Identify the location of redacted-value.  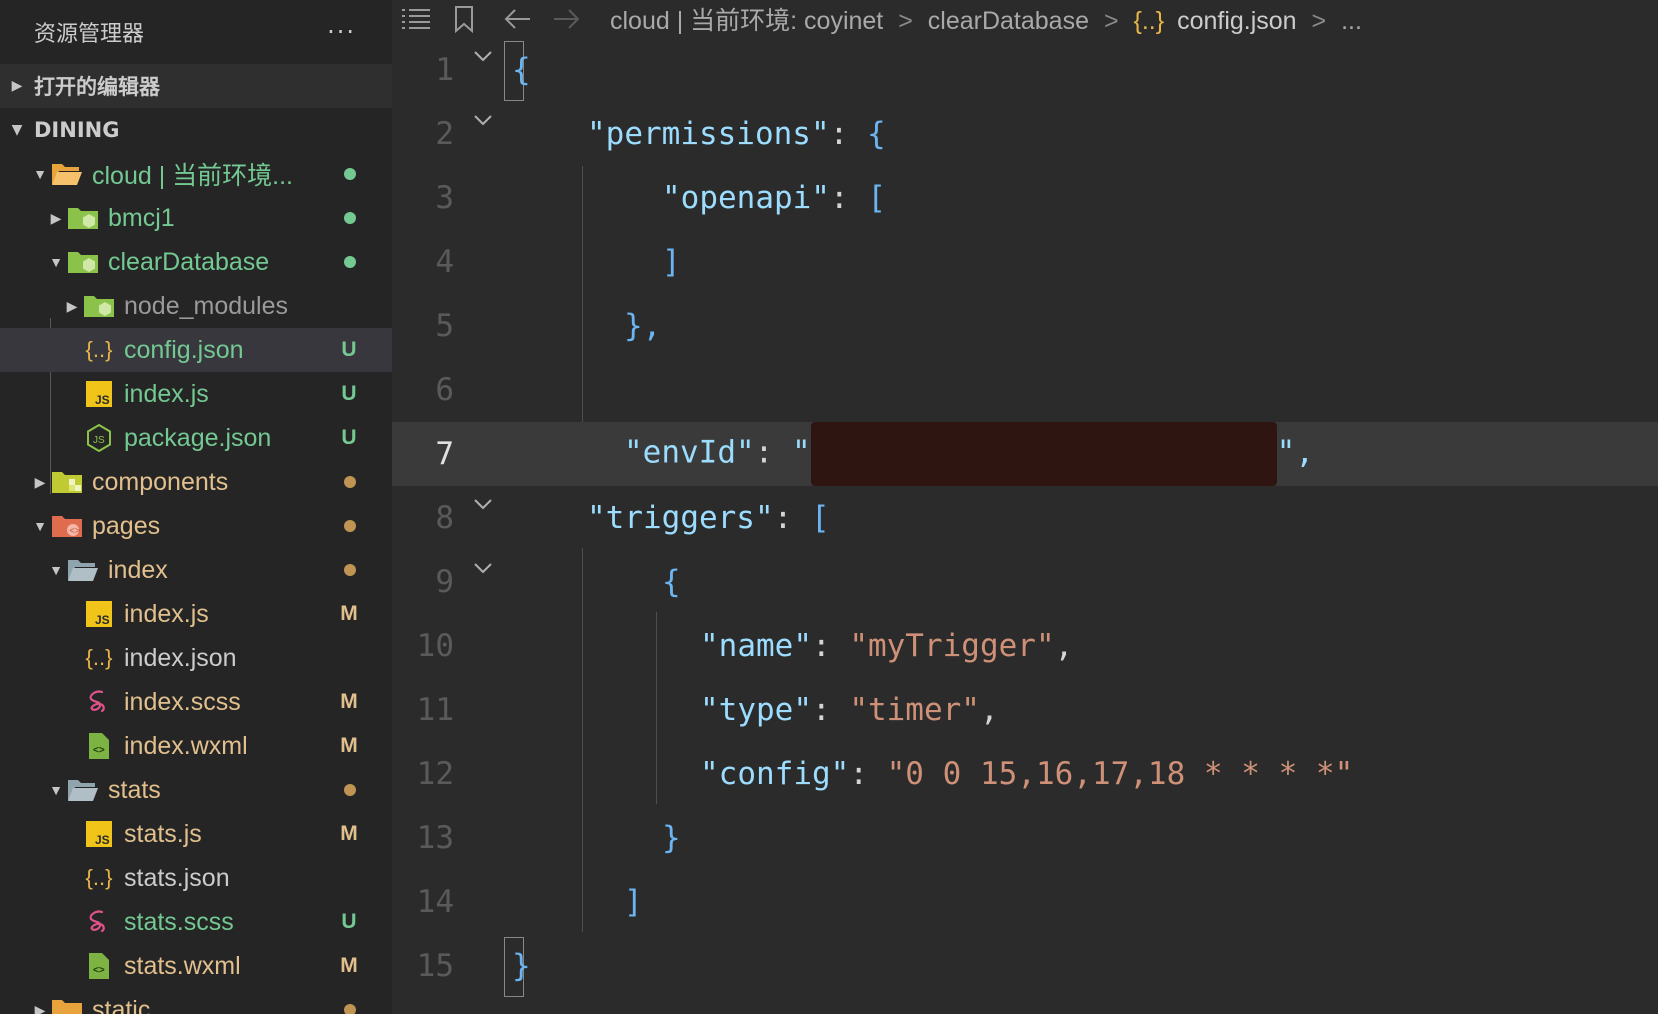
(1043, 454).